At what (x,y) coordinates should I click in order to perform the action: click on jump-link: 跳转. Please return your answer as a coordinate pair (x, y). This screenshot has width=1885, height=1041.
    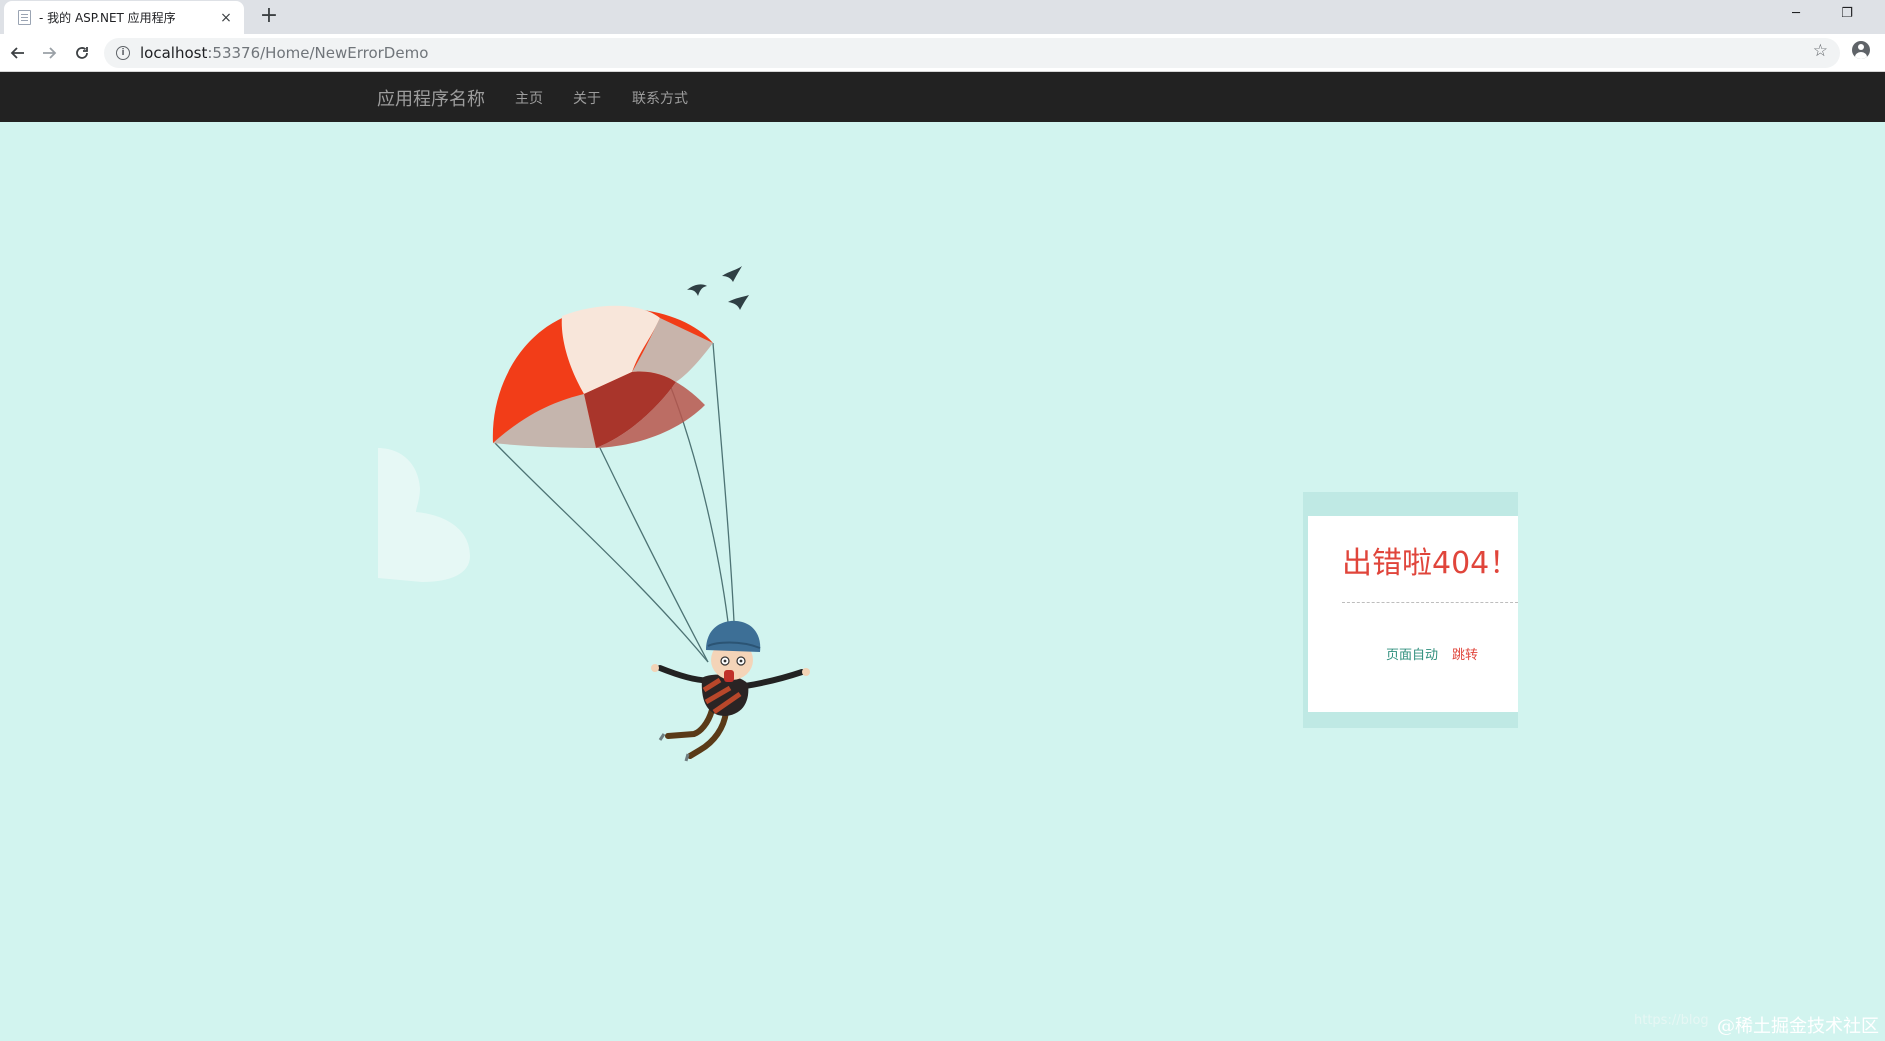
    Looking at the image, I should click on (1465, 653).